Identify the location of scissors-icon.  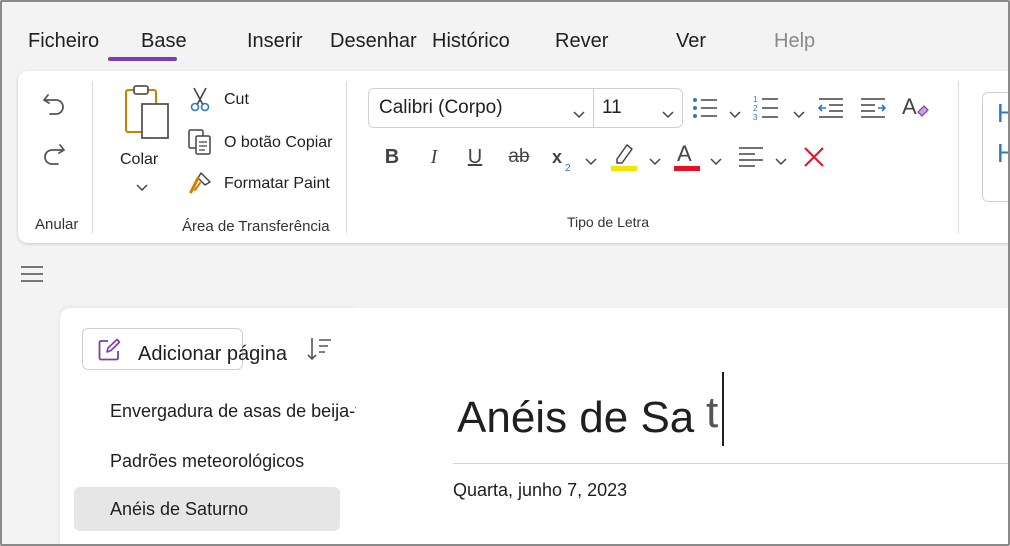
(200, 99).